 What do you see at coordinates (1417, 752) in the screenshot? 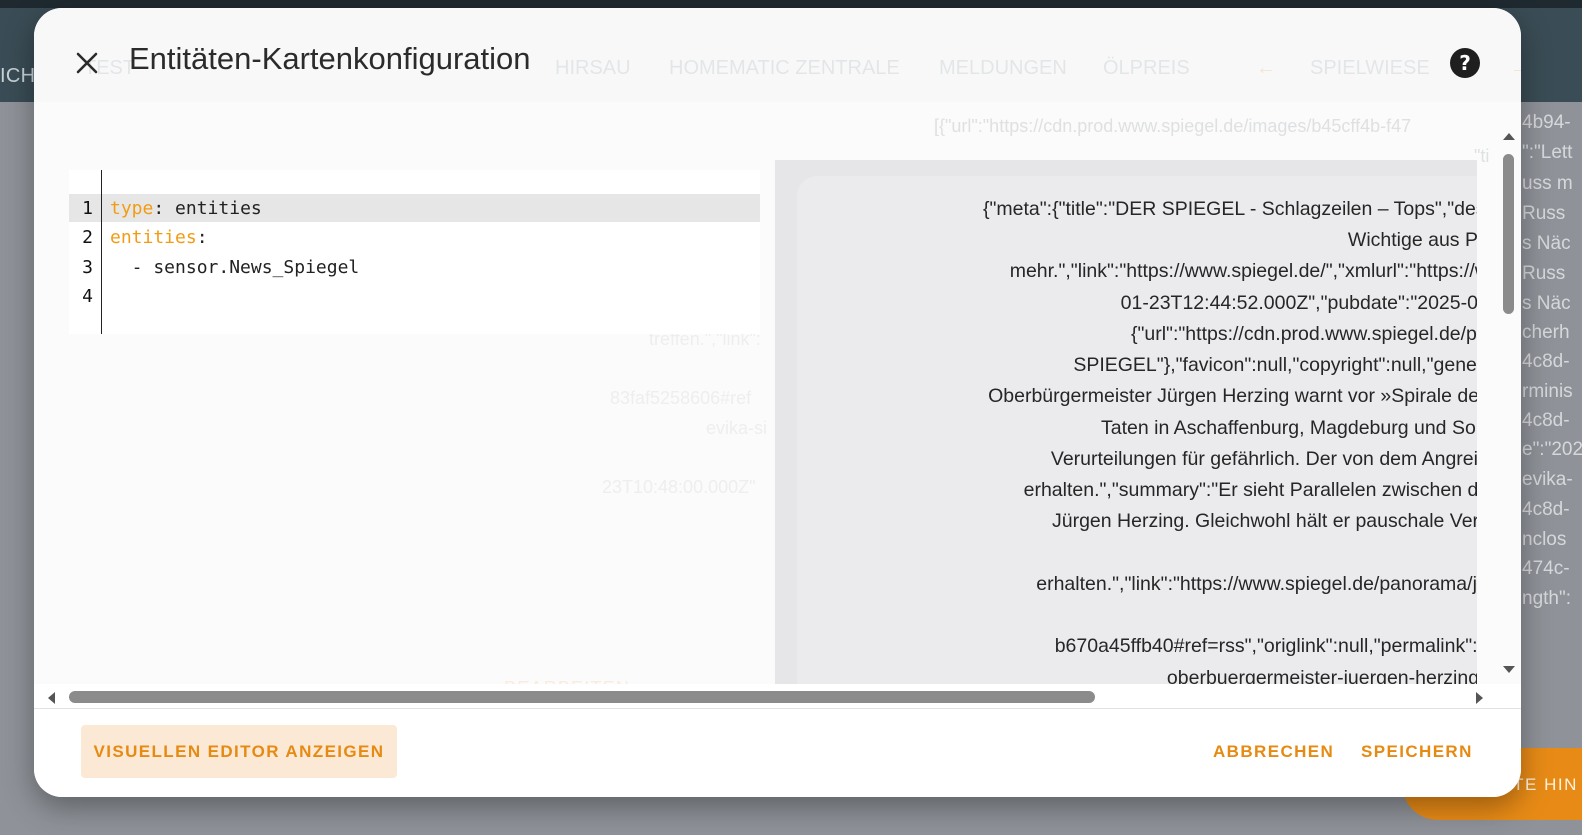
I see `save-button: SPEICHERN` at bounding box center [1417, 752].